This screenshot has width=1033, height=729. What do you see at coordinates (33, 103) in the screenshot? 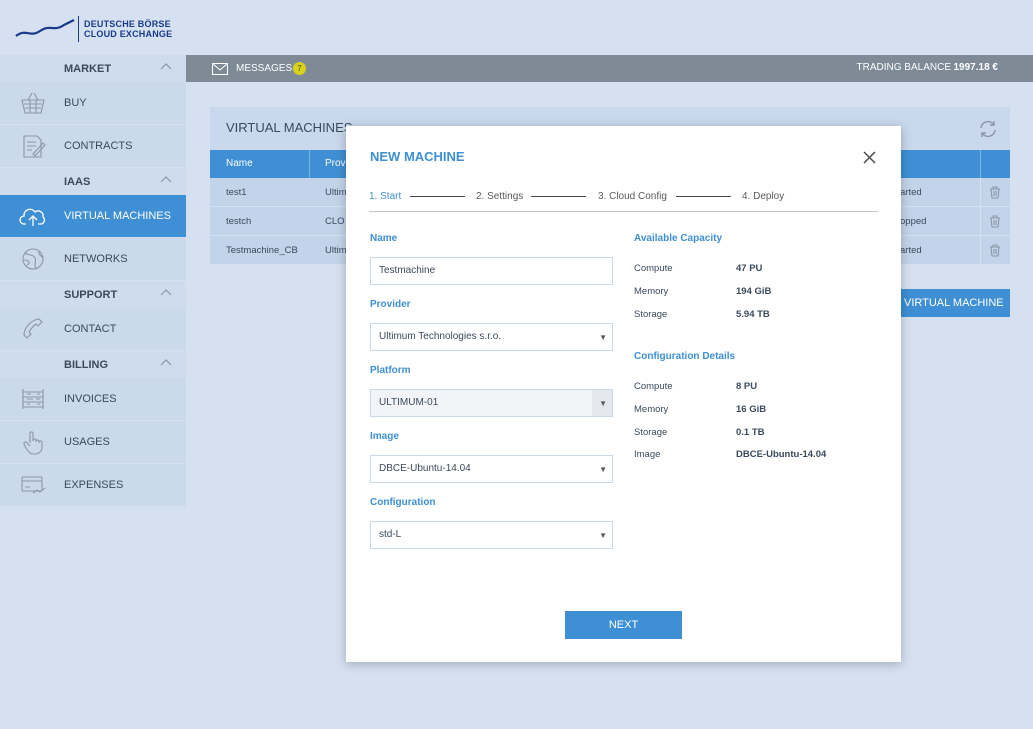
I see `basket-icon` at bounding box center [33, 103].